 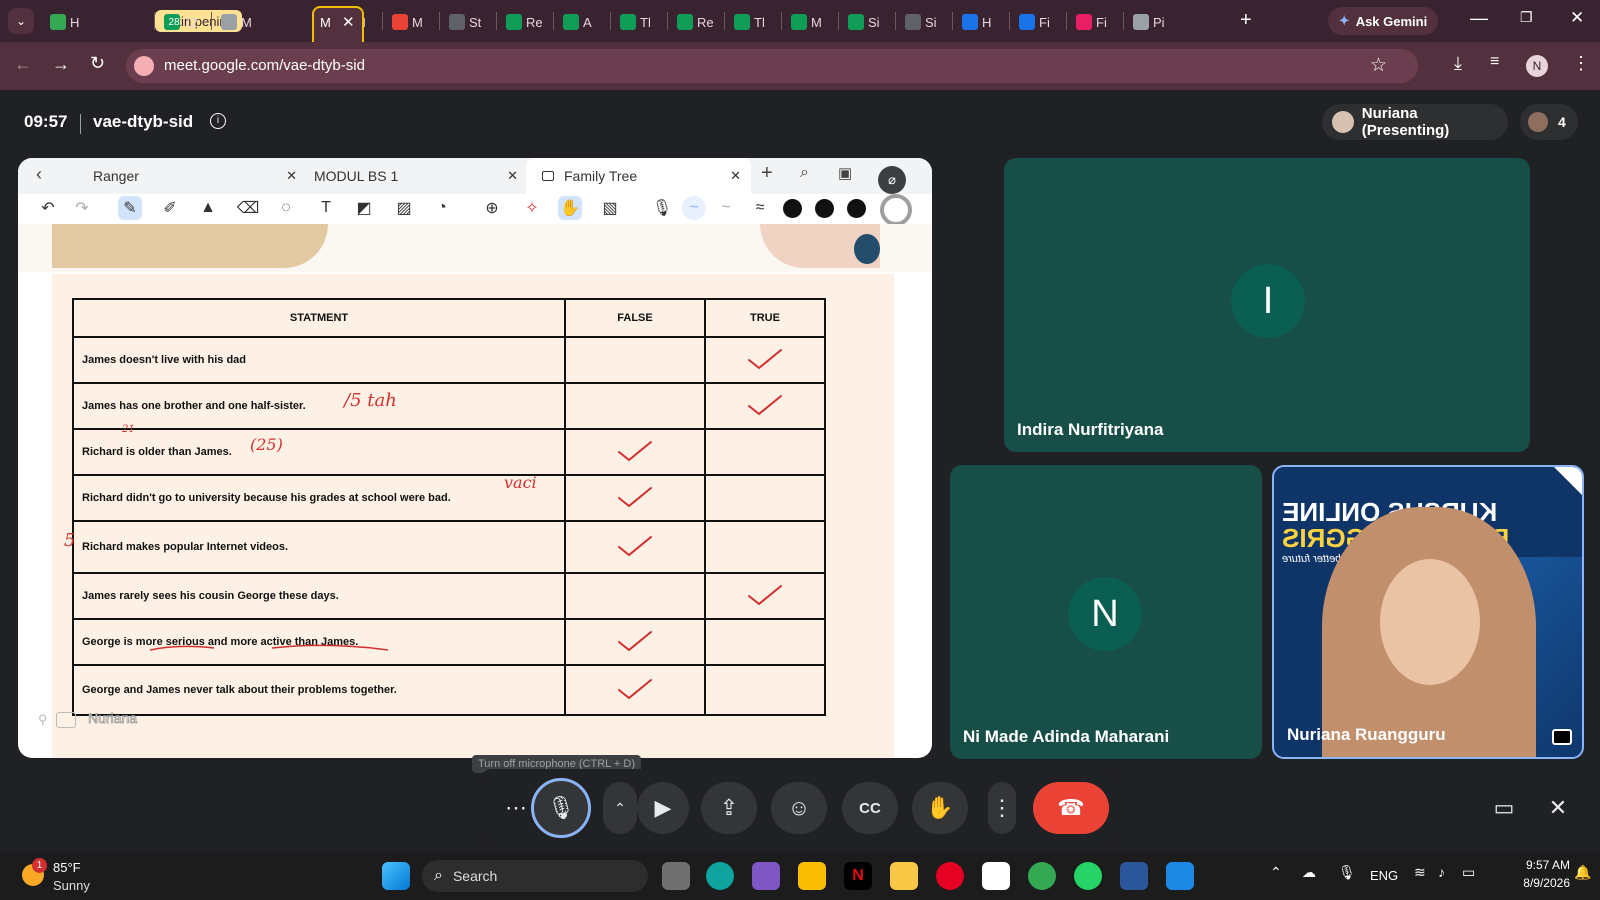 I want to click on ask-gemini-button: ✦ Ask Gemini, so click(x=1383, y=21).